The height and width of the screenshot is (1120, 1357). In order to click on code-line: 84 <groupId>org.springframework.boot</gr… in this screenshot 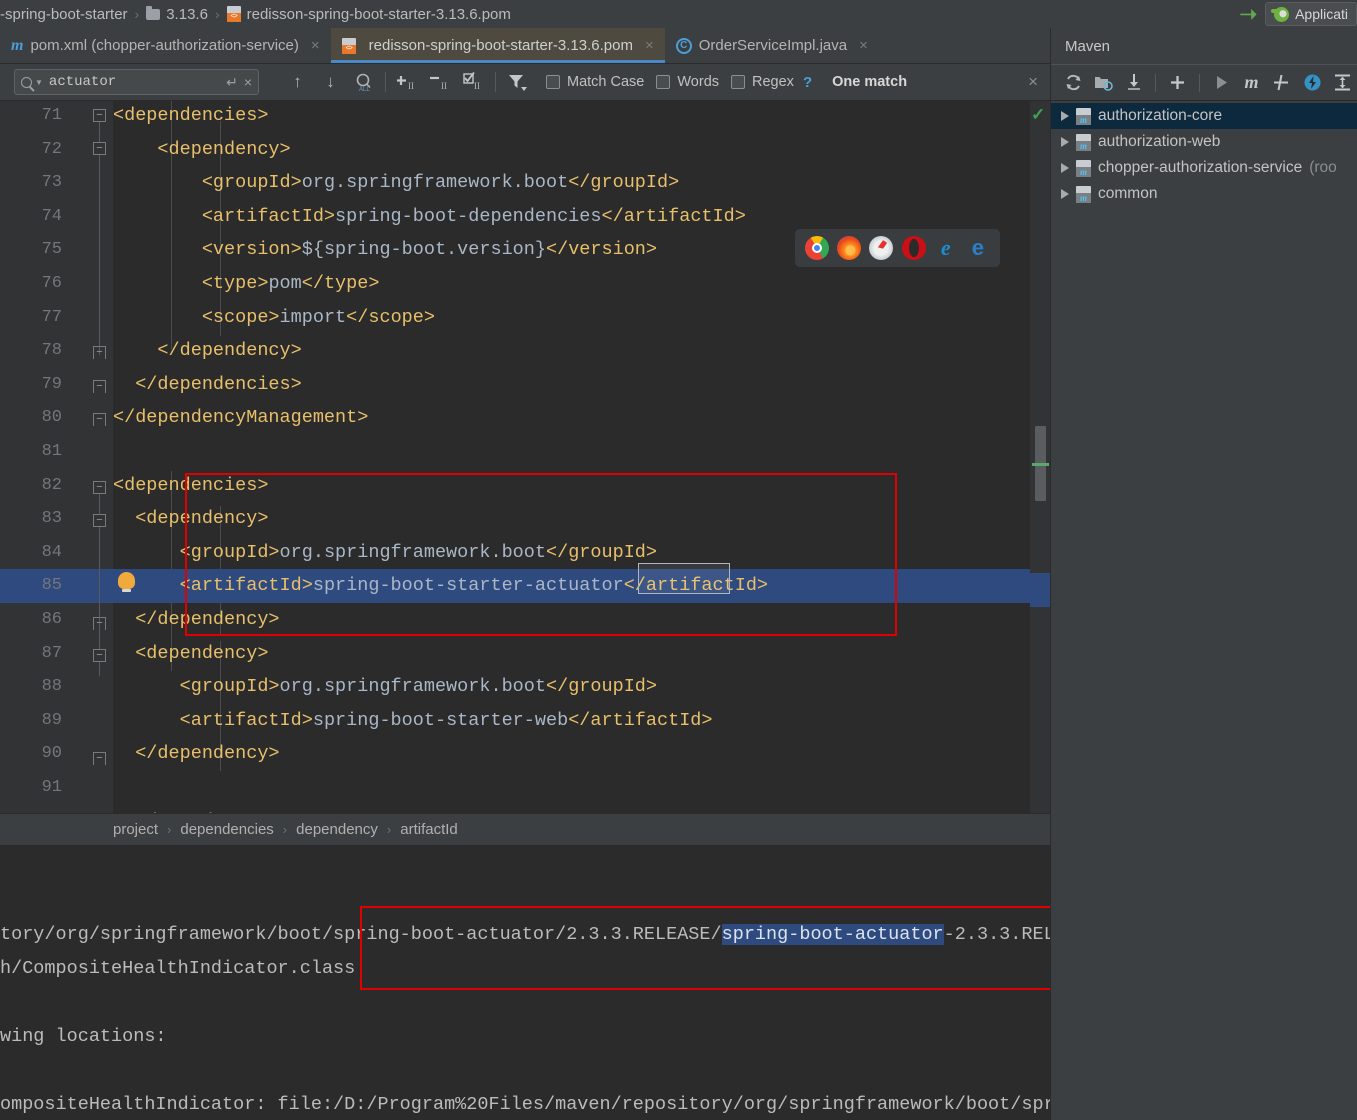, I will do `click(525, 553)`.